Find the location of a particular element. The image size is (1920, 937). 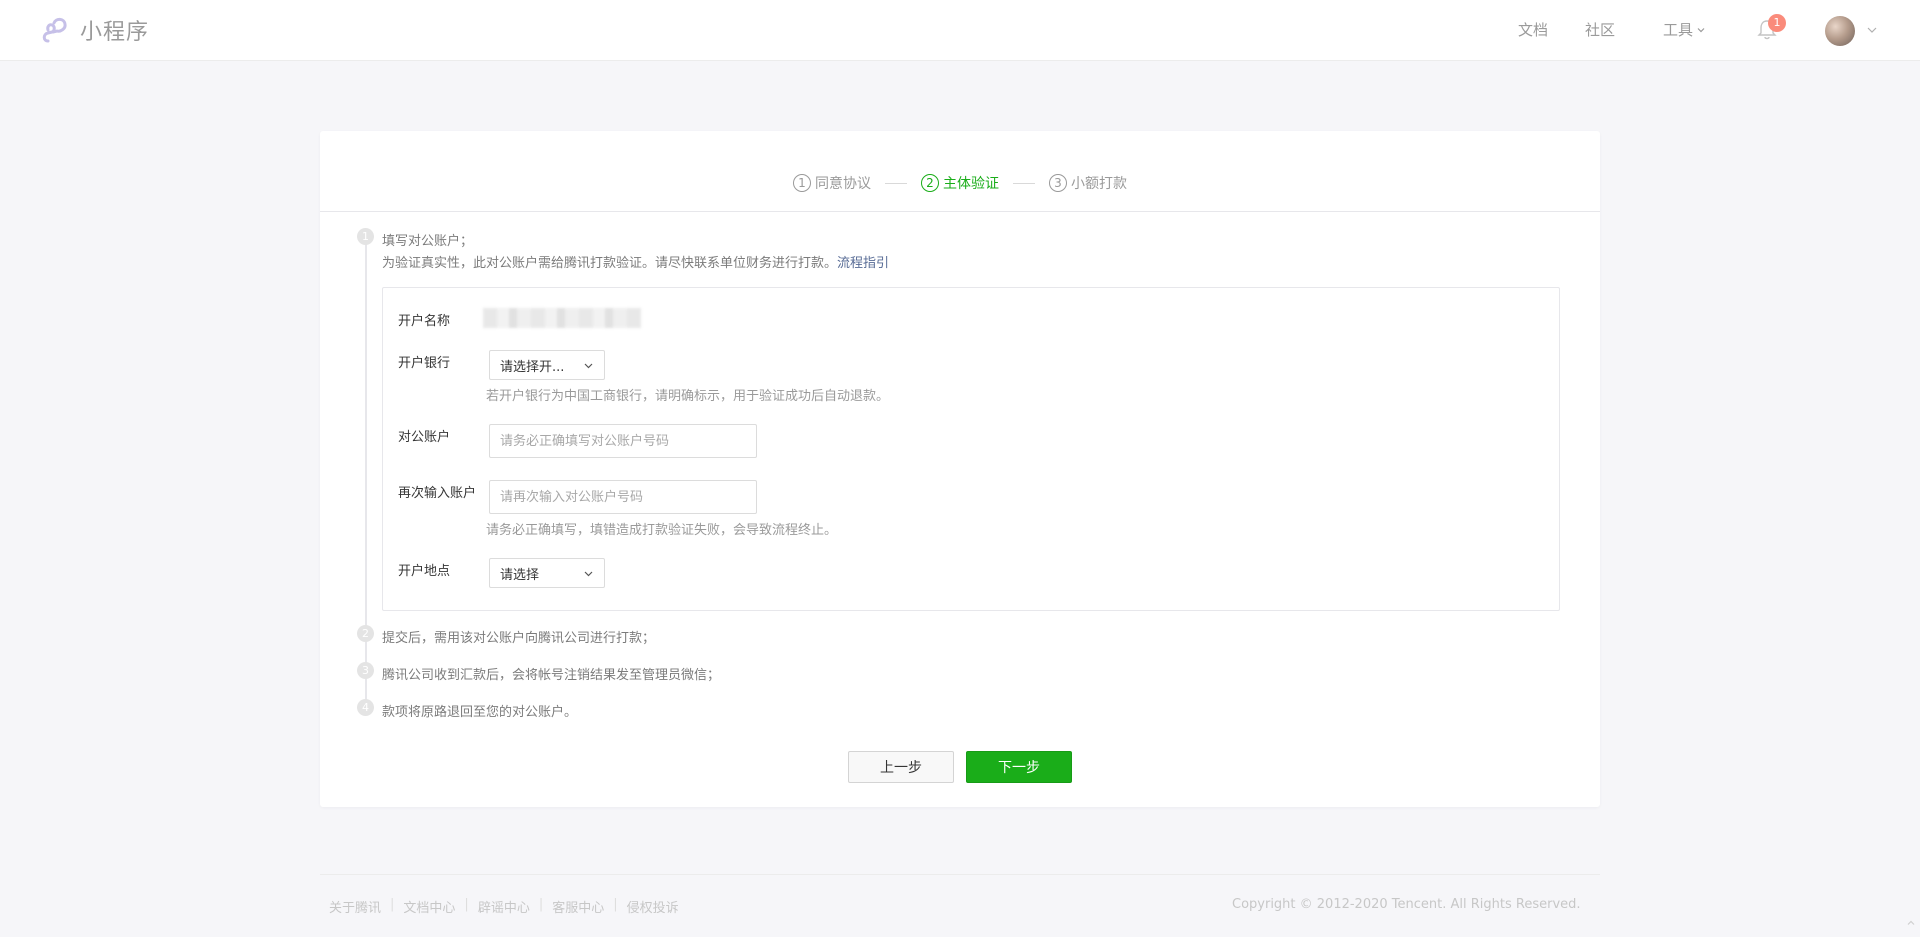

step-number: 3 is located at coordinates (1058, 183).